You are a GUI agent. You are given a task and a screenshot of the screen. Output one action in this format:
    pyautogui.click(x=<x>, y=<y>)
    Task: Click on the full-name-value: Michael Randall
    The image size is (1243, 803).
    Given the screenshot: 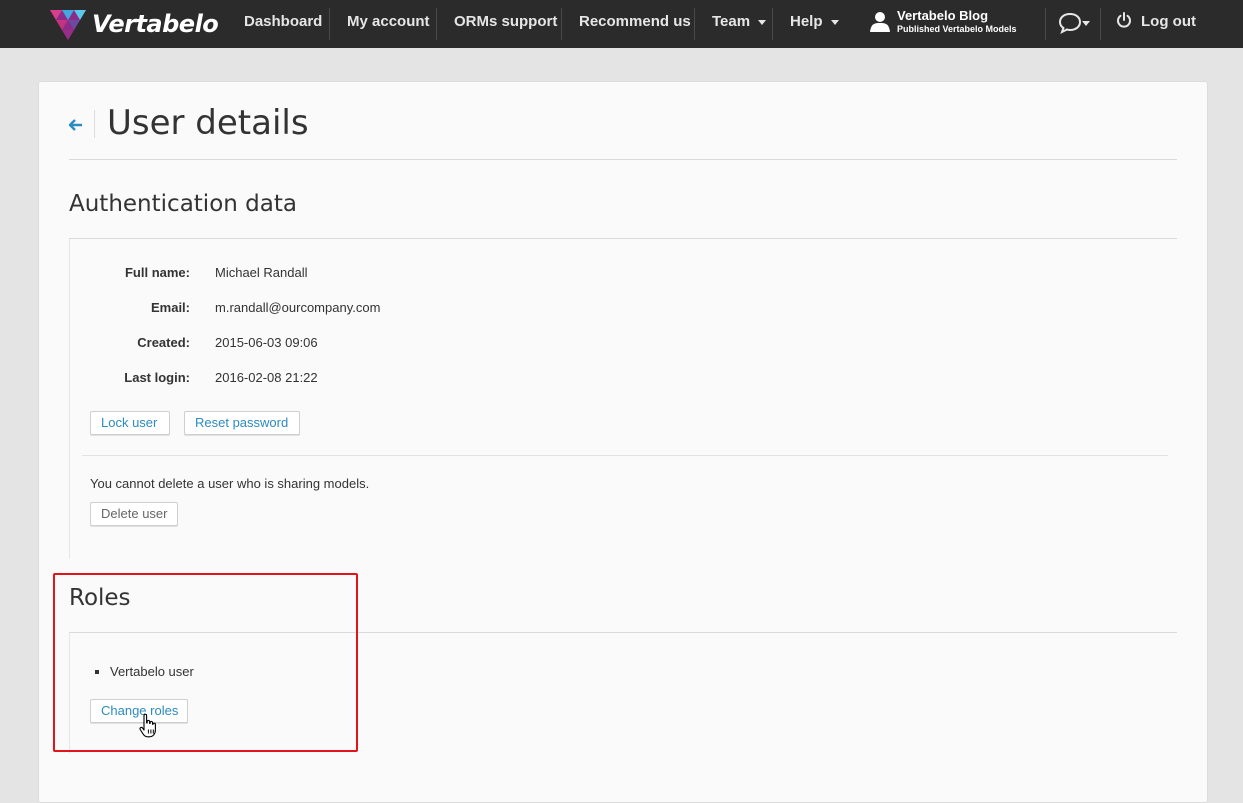 What is the action you would take?
    pyautogui.click(x=261, y=272)
    